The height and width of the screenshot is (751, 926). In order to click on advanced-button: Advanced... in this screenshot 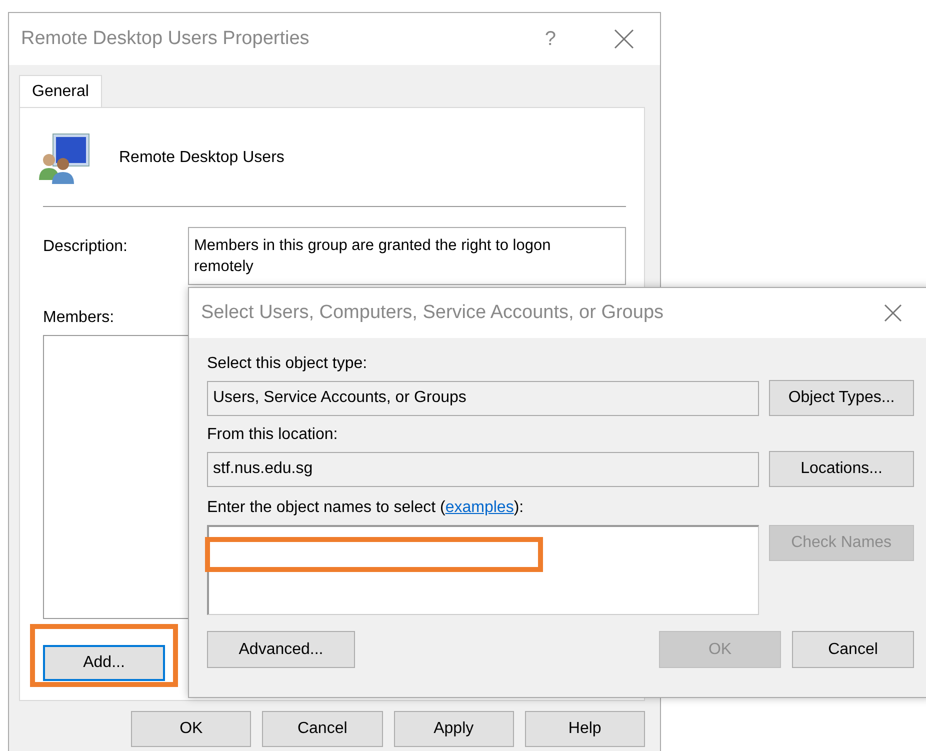, I will do `click(281, 649)`.